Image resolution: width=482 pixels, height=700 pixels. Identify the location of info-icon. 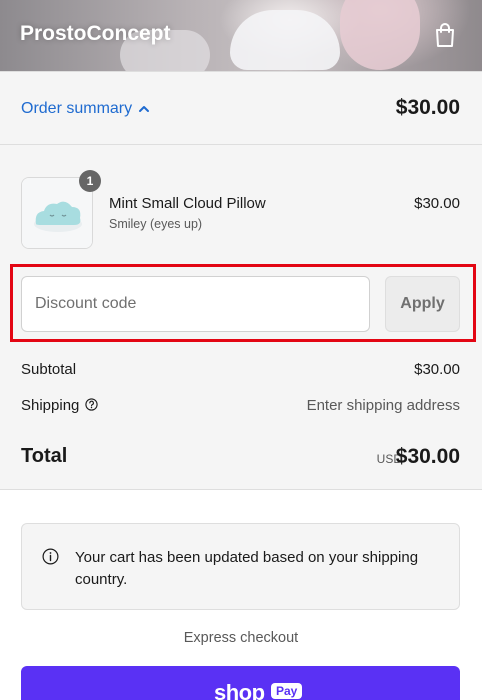
(50, 556).